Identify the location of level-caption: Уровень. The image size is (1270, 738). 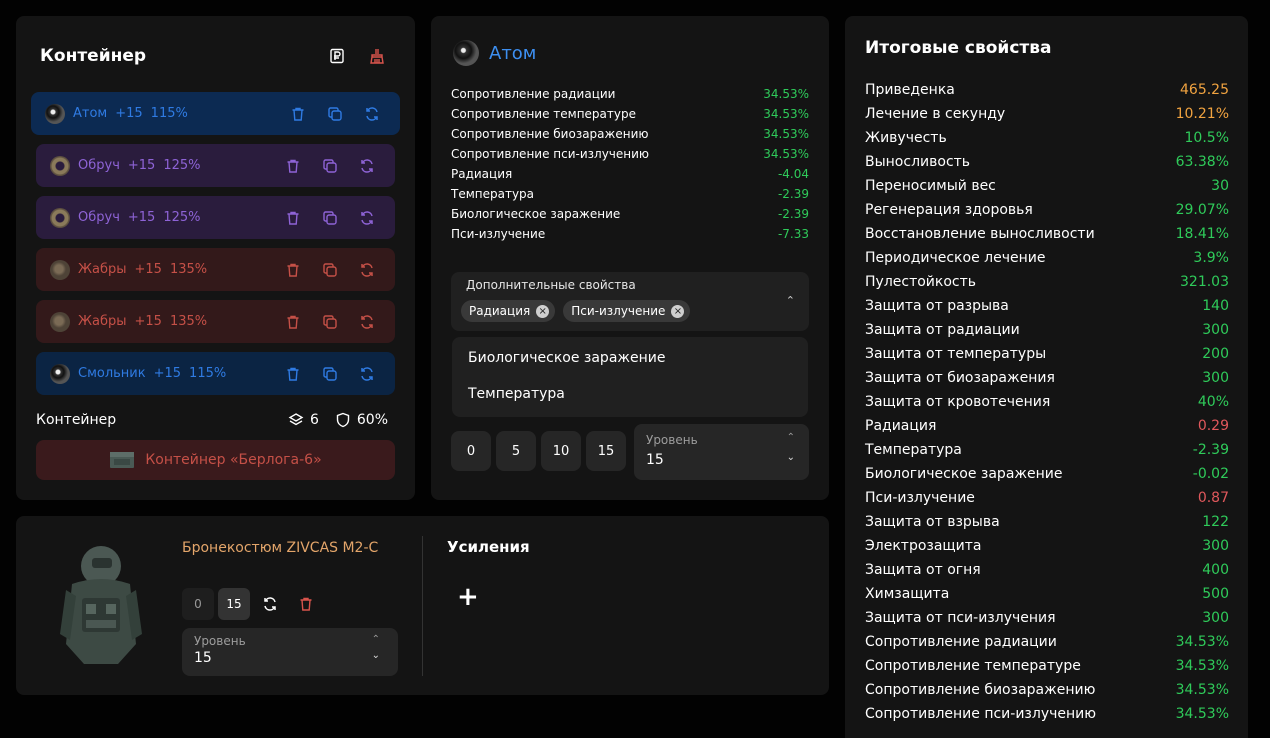
(672, 440).